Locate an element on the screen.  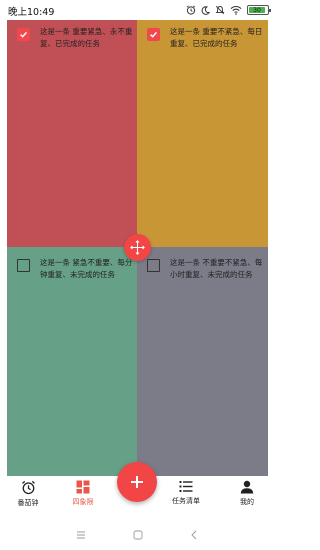
nav-item-quadrant: 四象限 is located at coordinates (83, 493).